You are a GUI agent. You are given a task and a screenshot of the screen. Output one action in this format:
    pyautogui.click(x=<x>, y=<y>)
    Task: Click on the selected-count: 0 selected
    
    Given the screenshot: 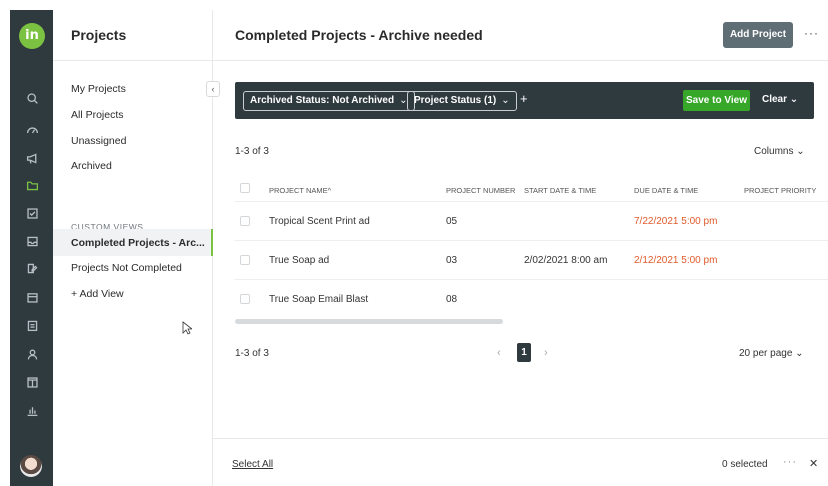 What is the action you would take?
    pyautogui.click(x=745, y=464)
    